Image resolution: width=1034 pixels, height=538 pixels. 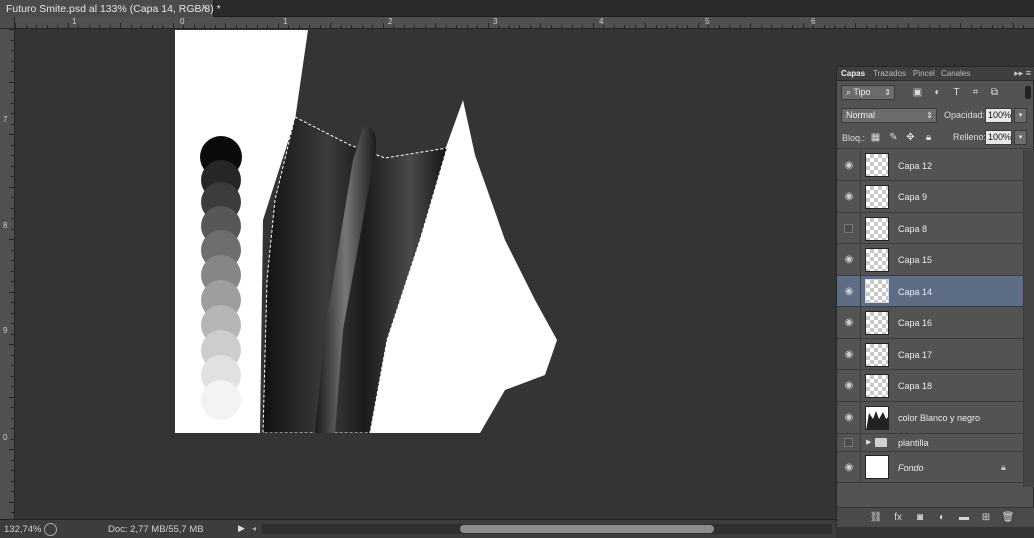 What do you see at coordinates (587, 529) in the screenshot?
I see `horizontal-scroll-thumb` at bounding box center [587, 529].